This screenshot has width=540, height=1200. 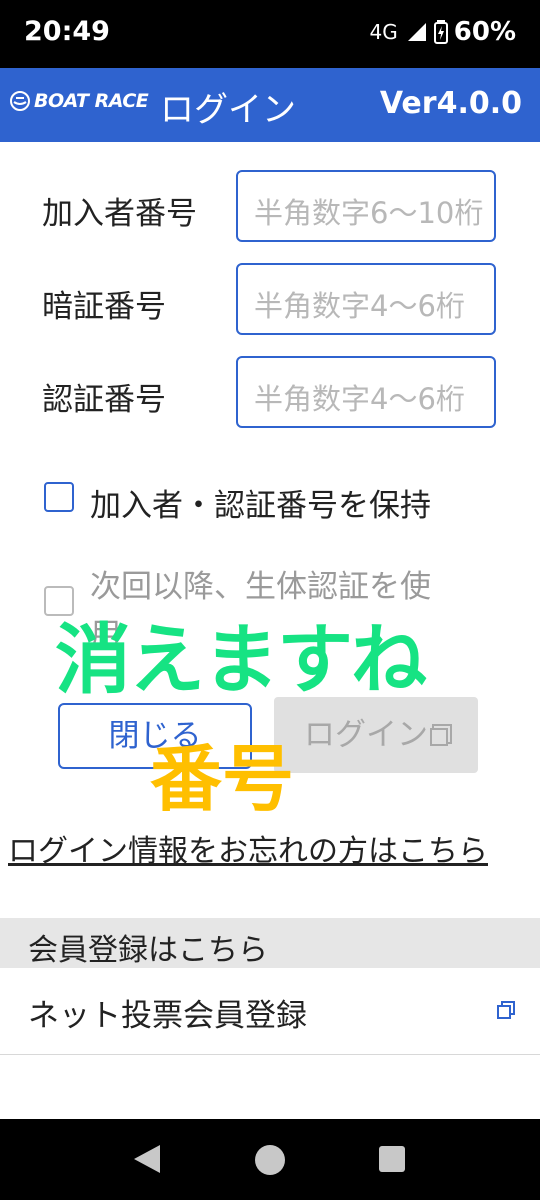 I want to click on version-label: Ver4.0.0, so click(x=450, y=103).